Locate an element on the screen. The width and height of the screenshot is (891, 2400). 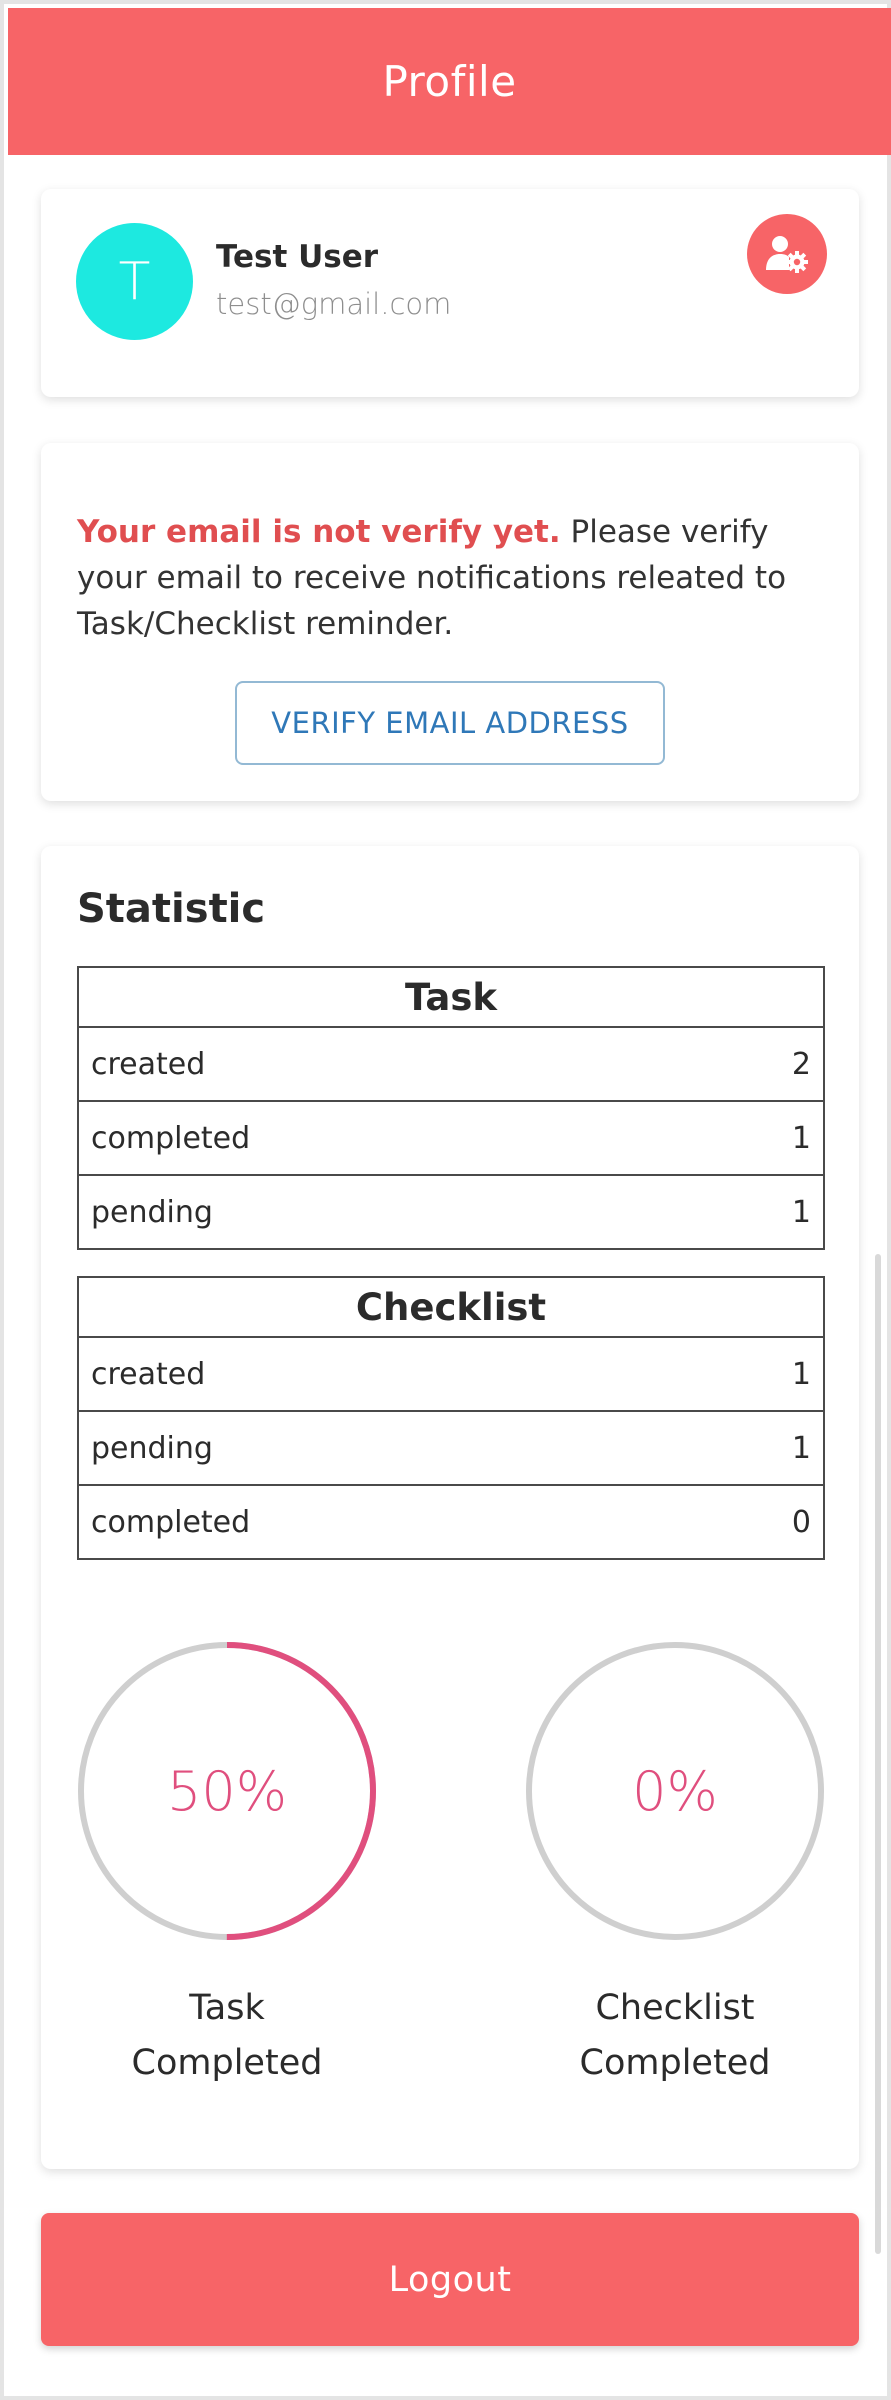
user-name: Test User is located at coordinates (297, 257).